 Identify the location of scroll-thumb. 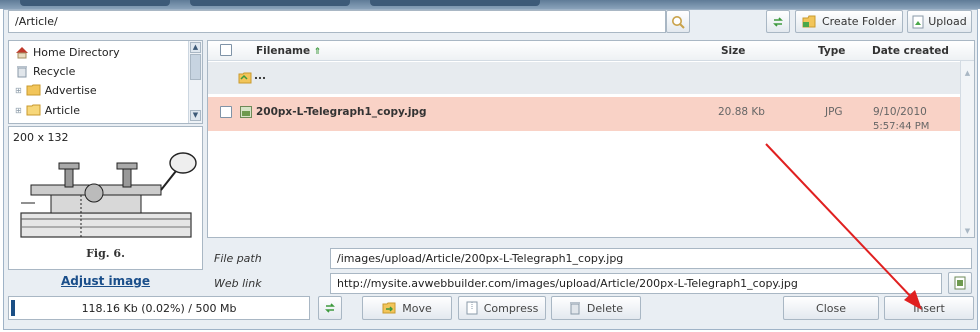
(195, 67).